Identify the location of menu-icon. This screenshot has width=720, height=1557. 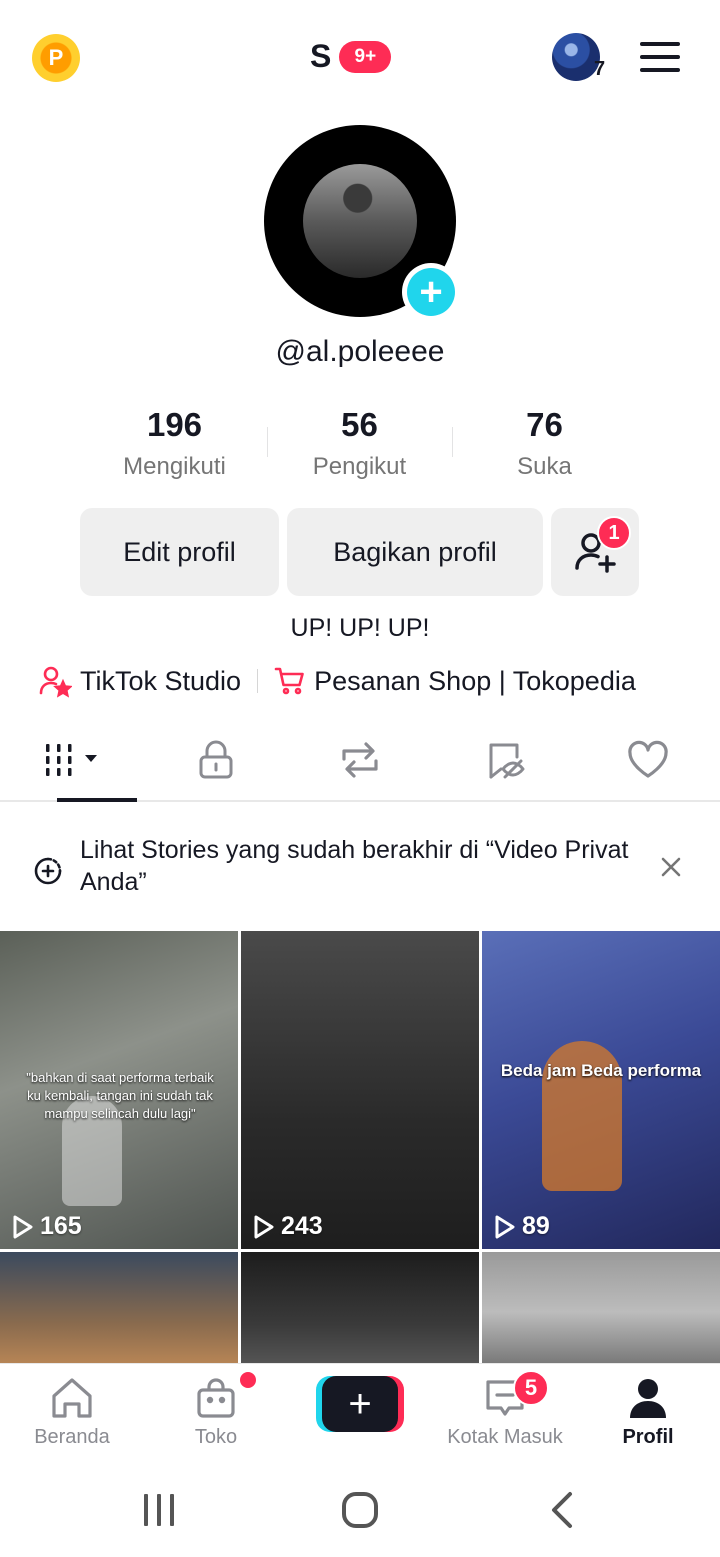
(660, 57).